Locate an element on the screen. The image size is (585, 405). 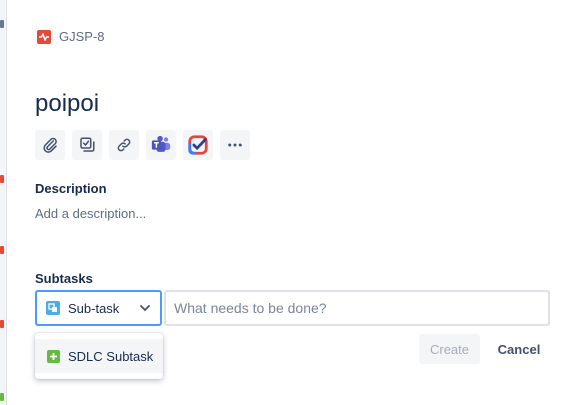
more-icon is located at coordinates (235, 145).